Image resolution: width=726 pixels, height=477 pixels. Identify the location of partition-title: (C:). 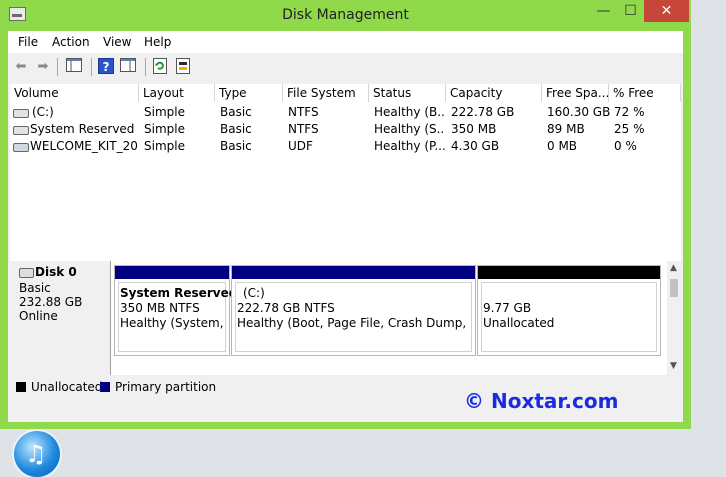
(254, 293).